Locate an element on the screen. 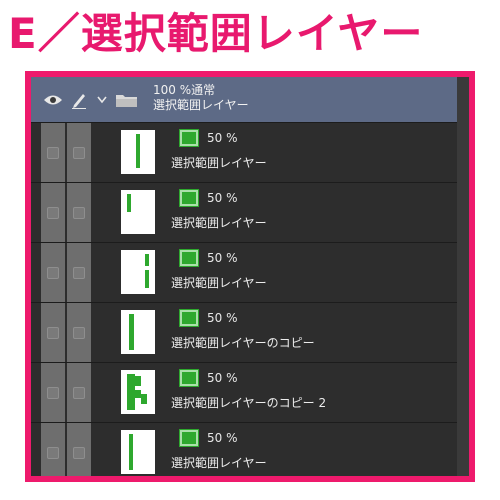 The image size is (500, 500). chevron-down-icon is located at coordinates (102, 100).